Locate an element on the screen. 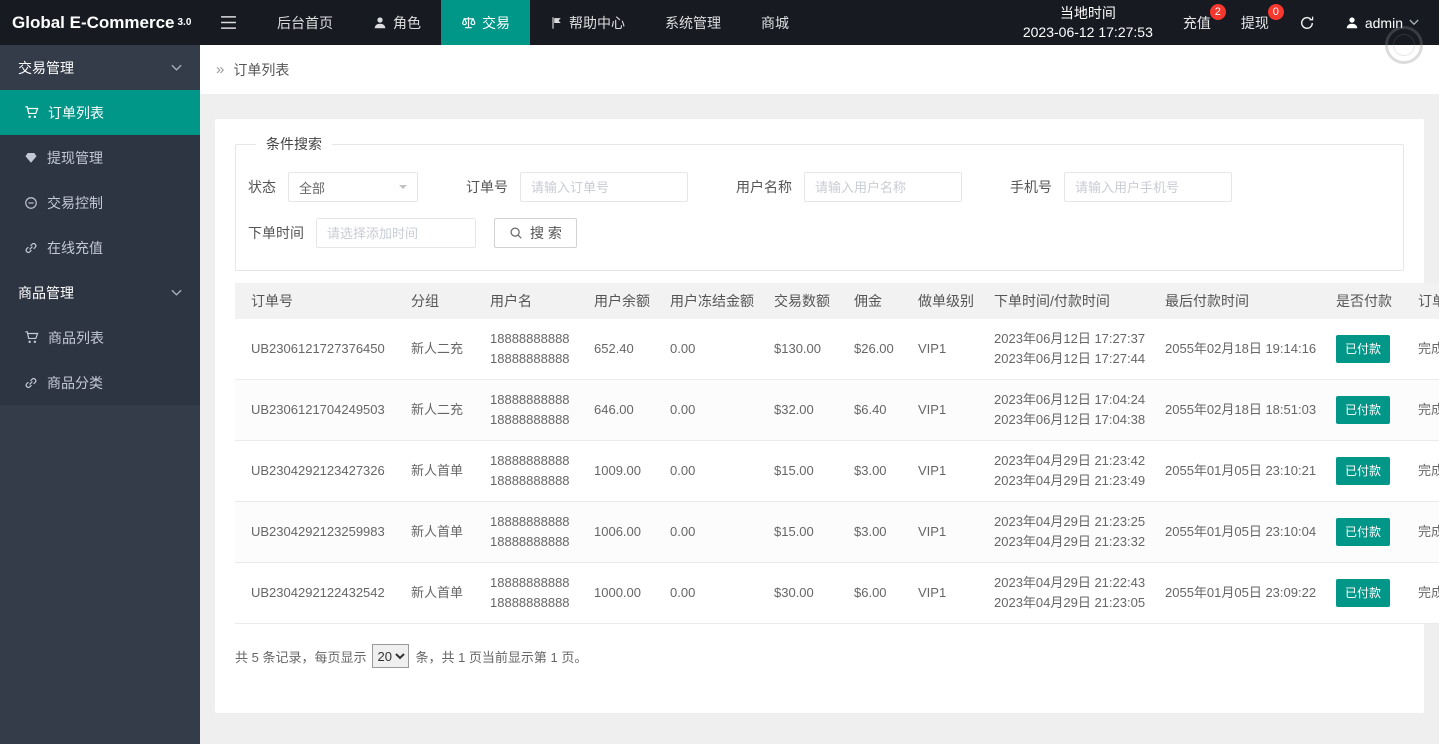 The width and height of the screenshot is (1439, 744). cell-commission: $6.40 is located at coordinates (878, 410).